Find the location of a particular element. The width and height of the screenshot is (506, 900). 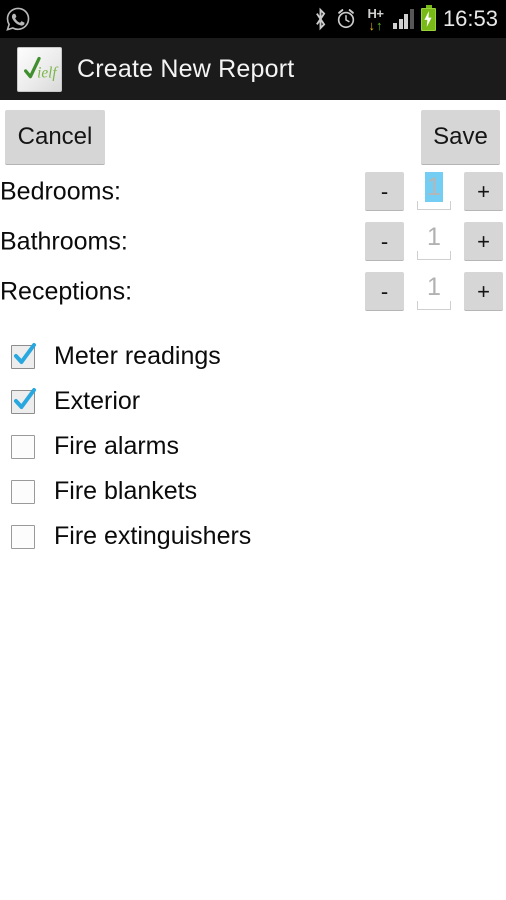

status-bar-clock: 16:53 is located at coordinates (470, 18).